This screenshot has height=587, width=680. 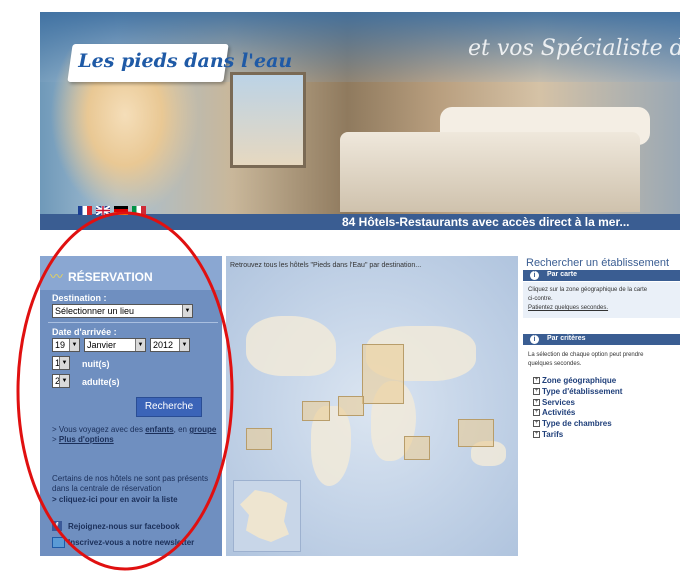 I want to click on by-map-line-2: ci-contre., so click(x=540, y=299).